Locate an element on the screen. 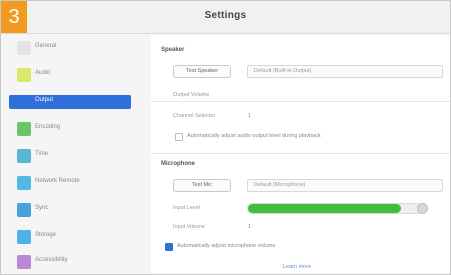 The width and height of the screenshot is (451, 275). gear-icon is located at coordinates (24, 48).